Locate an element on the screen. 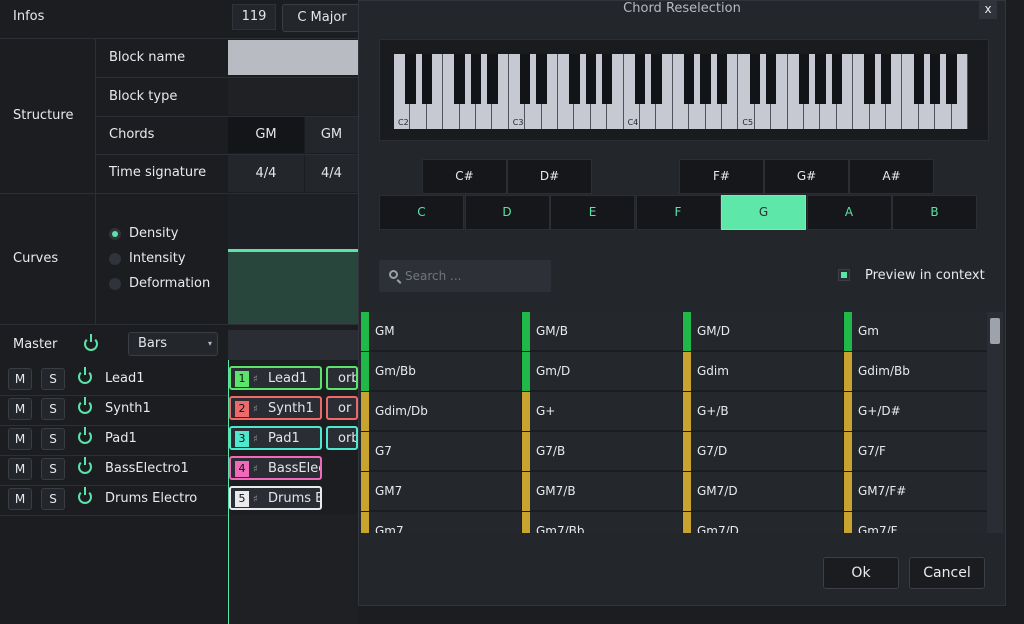 The image size is (1024, 624). chord-option: G+/D# is located at coordinates (915, 411).